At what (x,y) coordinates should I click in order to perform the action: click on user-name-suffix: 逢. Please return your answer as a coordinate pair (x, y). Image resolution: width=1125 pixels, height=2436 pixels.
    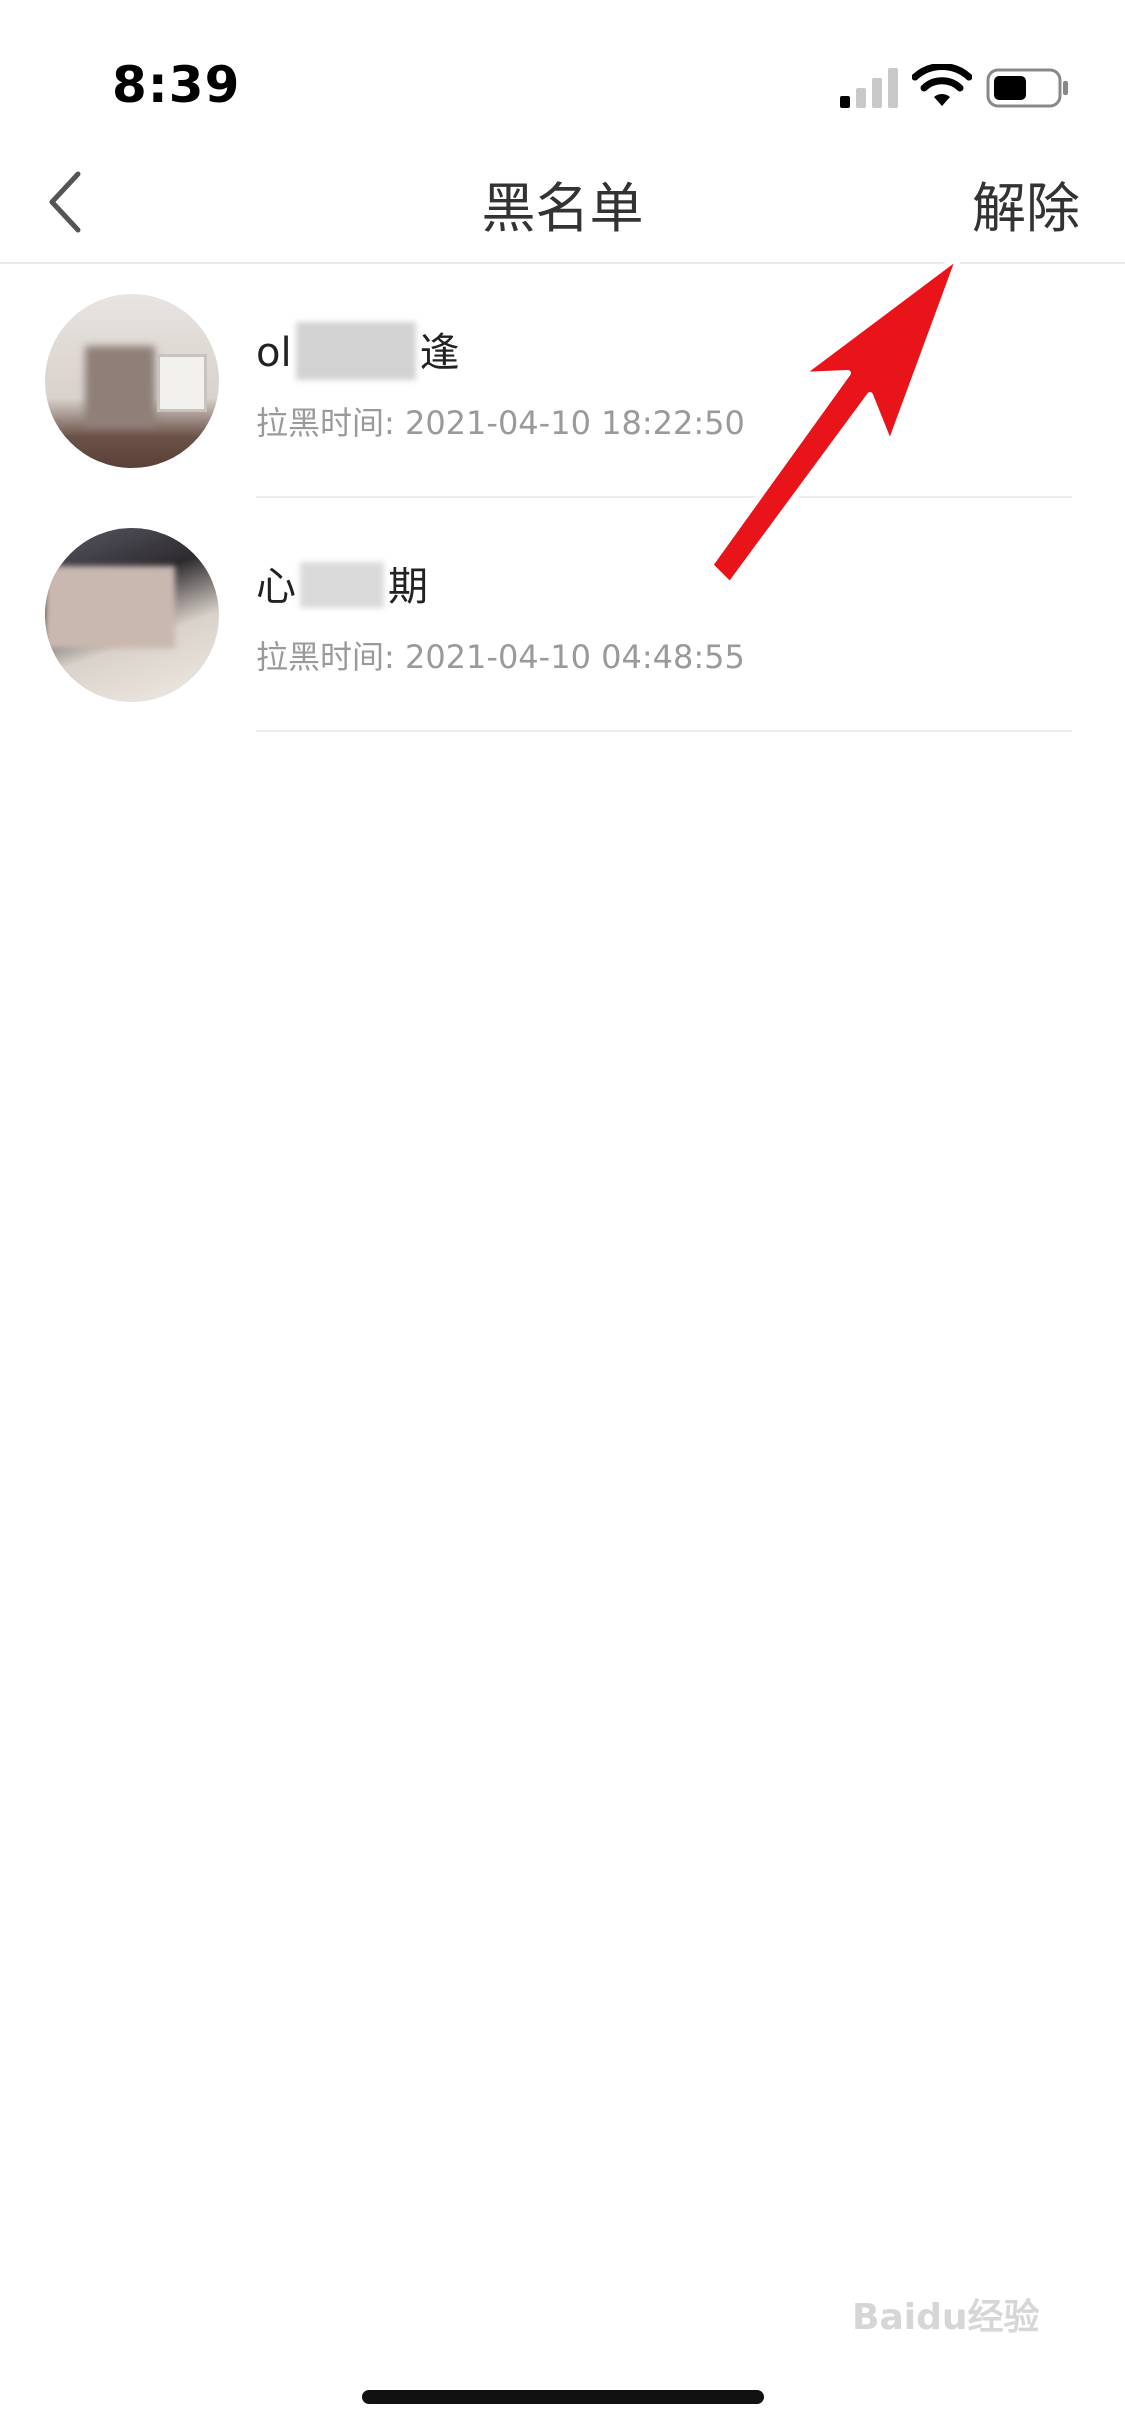
    Looking at the image, I should click on (439, 353).